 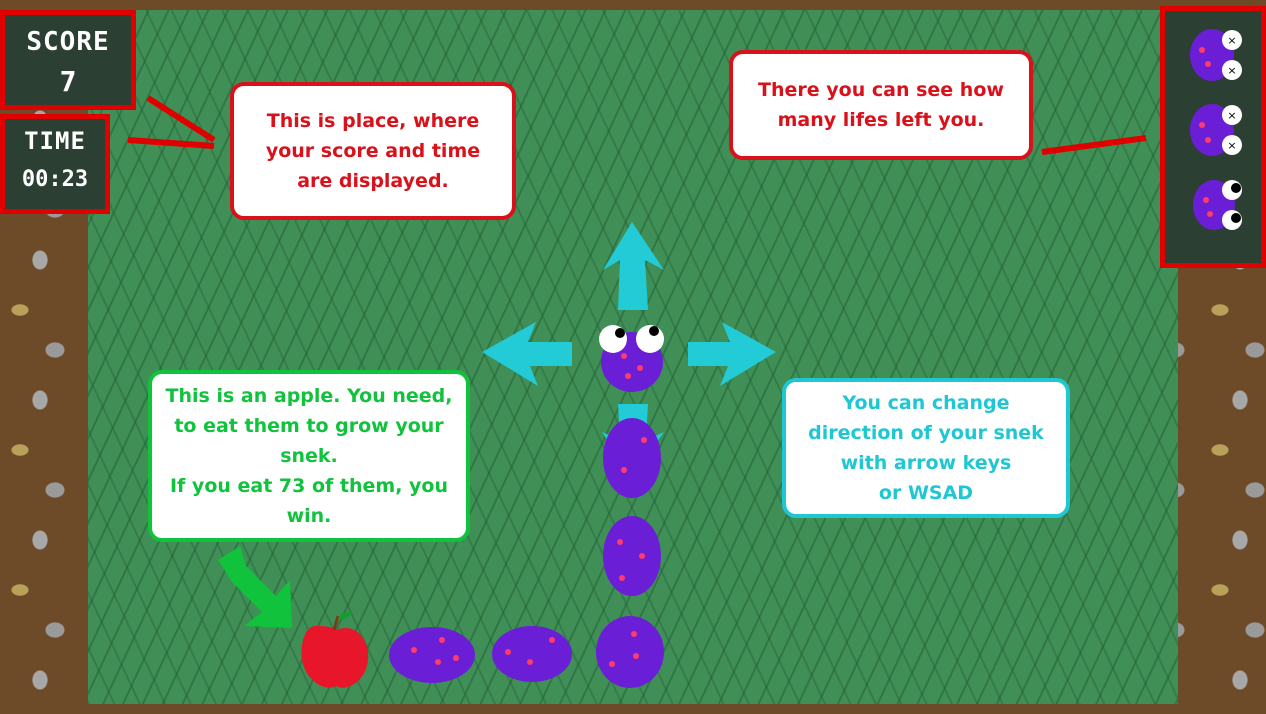 I want to click on score-value: 7, so click(x=68, y=81).